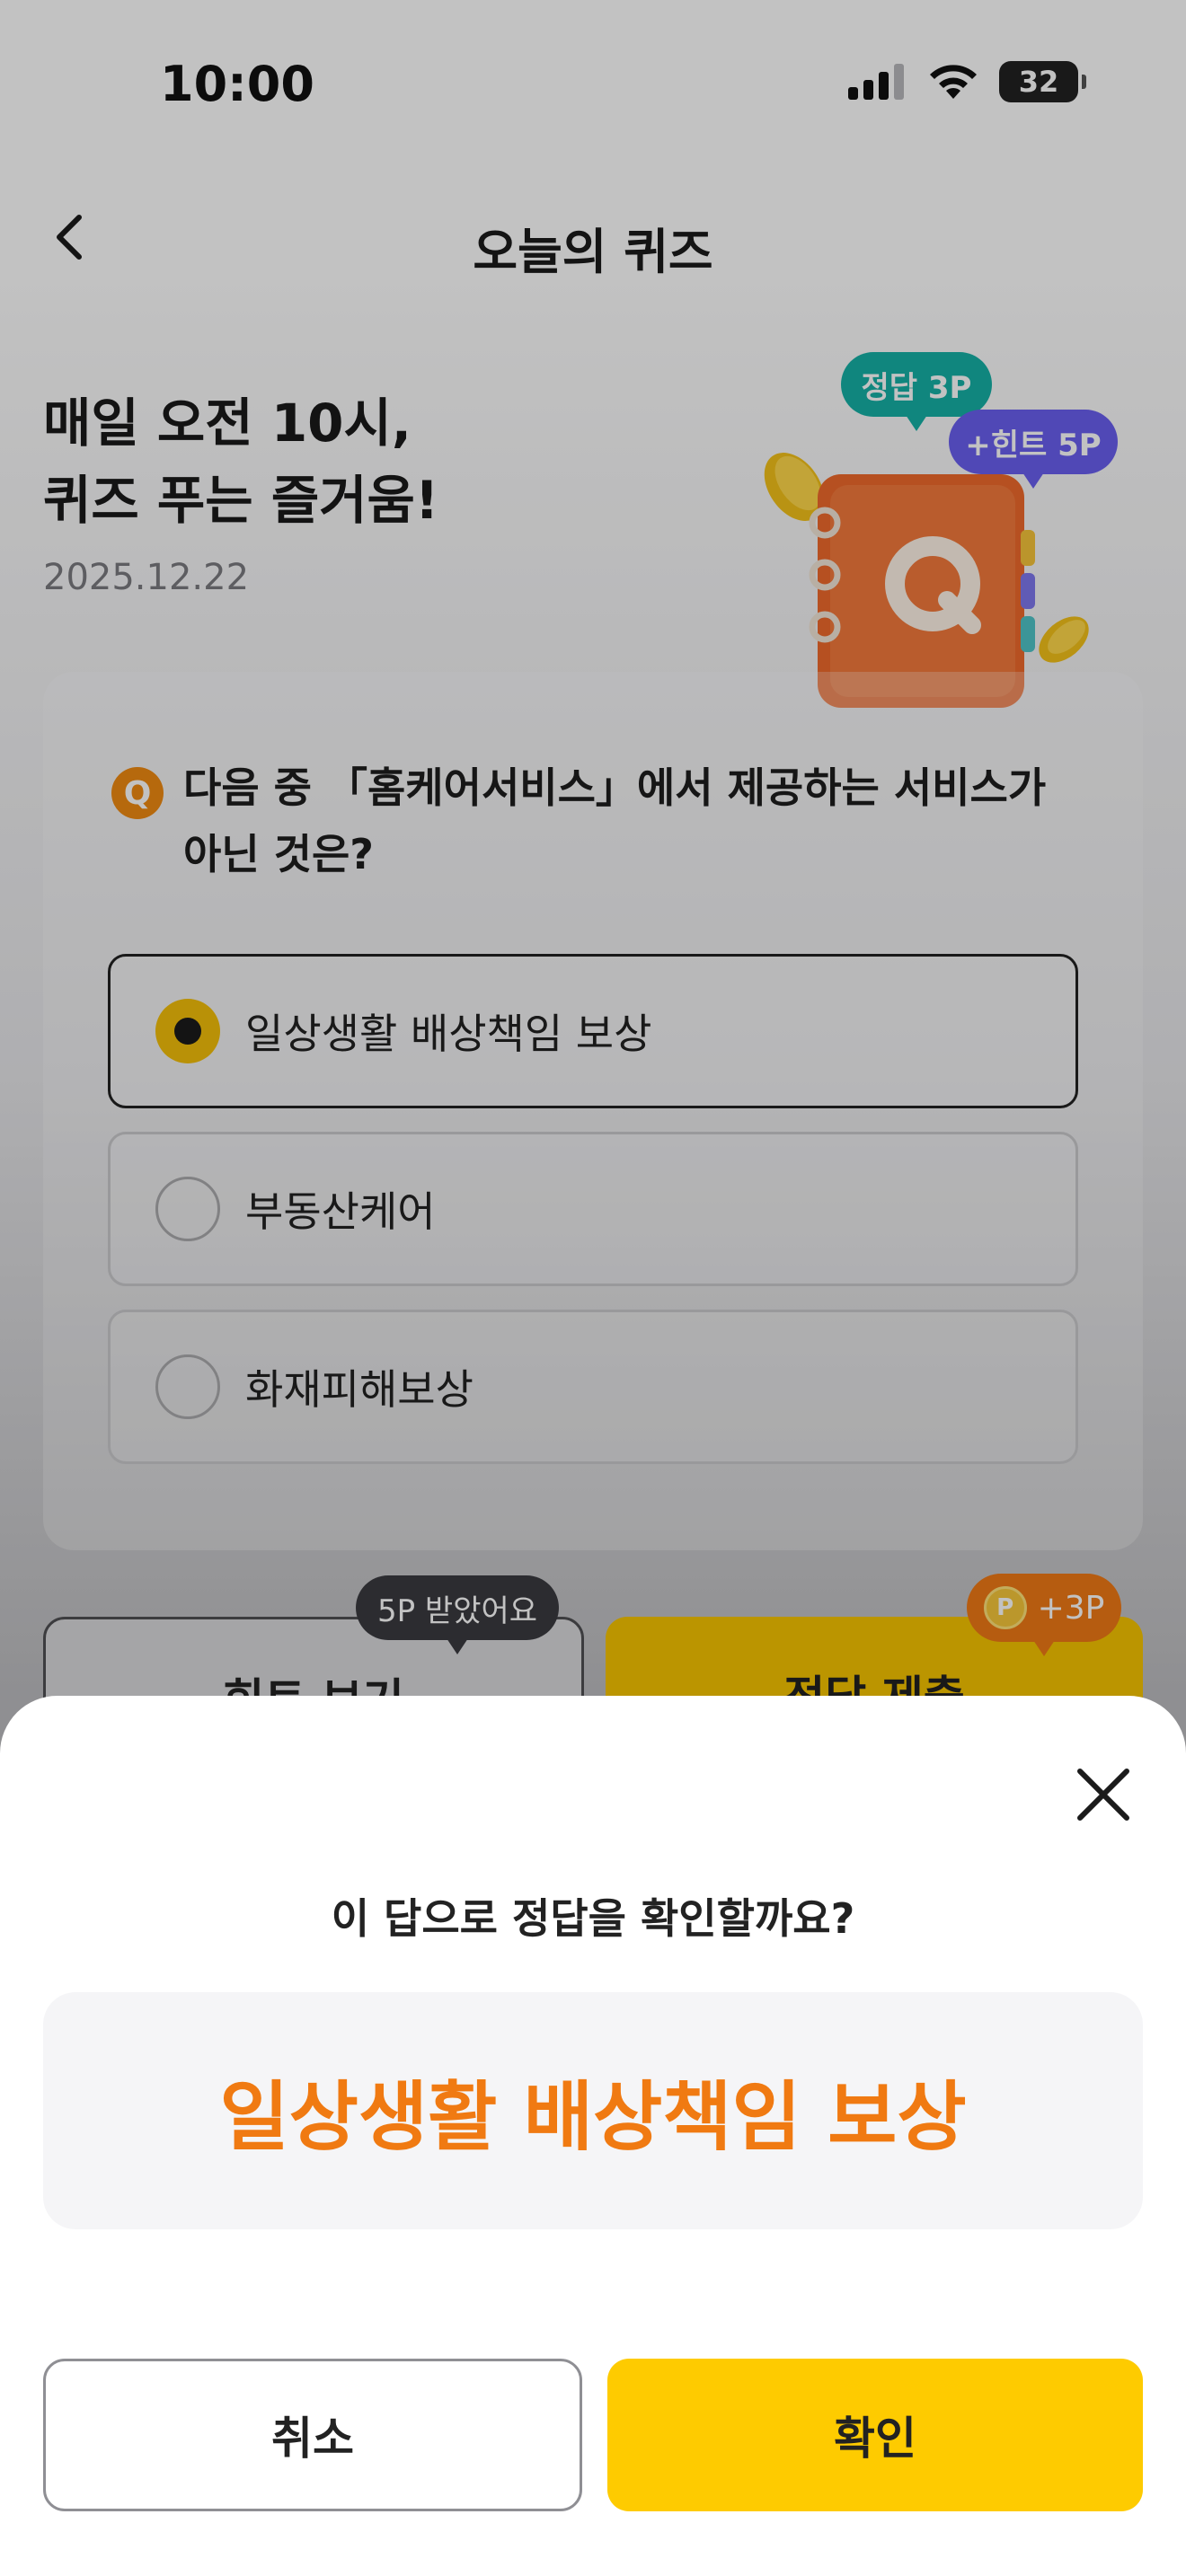 Image resolution: width=1186 pixels, height=2576 pixels. I want to click on confirm-button: 확인, so click(875, 2435).